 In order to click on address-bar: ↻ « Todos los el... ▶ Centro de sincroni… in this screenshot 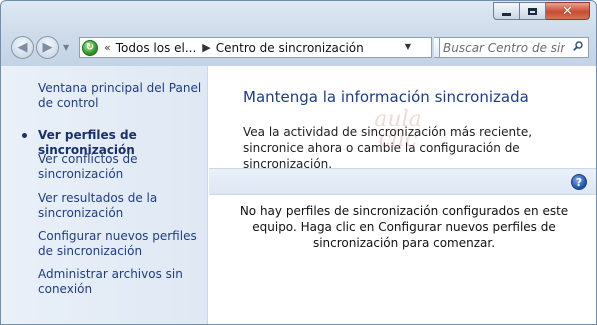, I will do `click(255, 47)`.